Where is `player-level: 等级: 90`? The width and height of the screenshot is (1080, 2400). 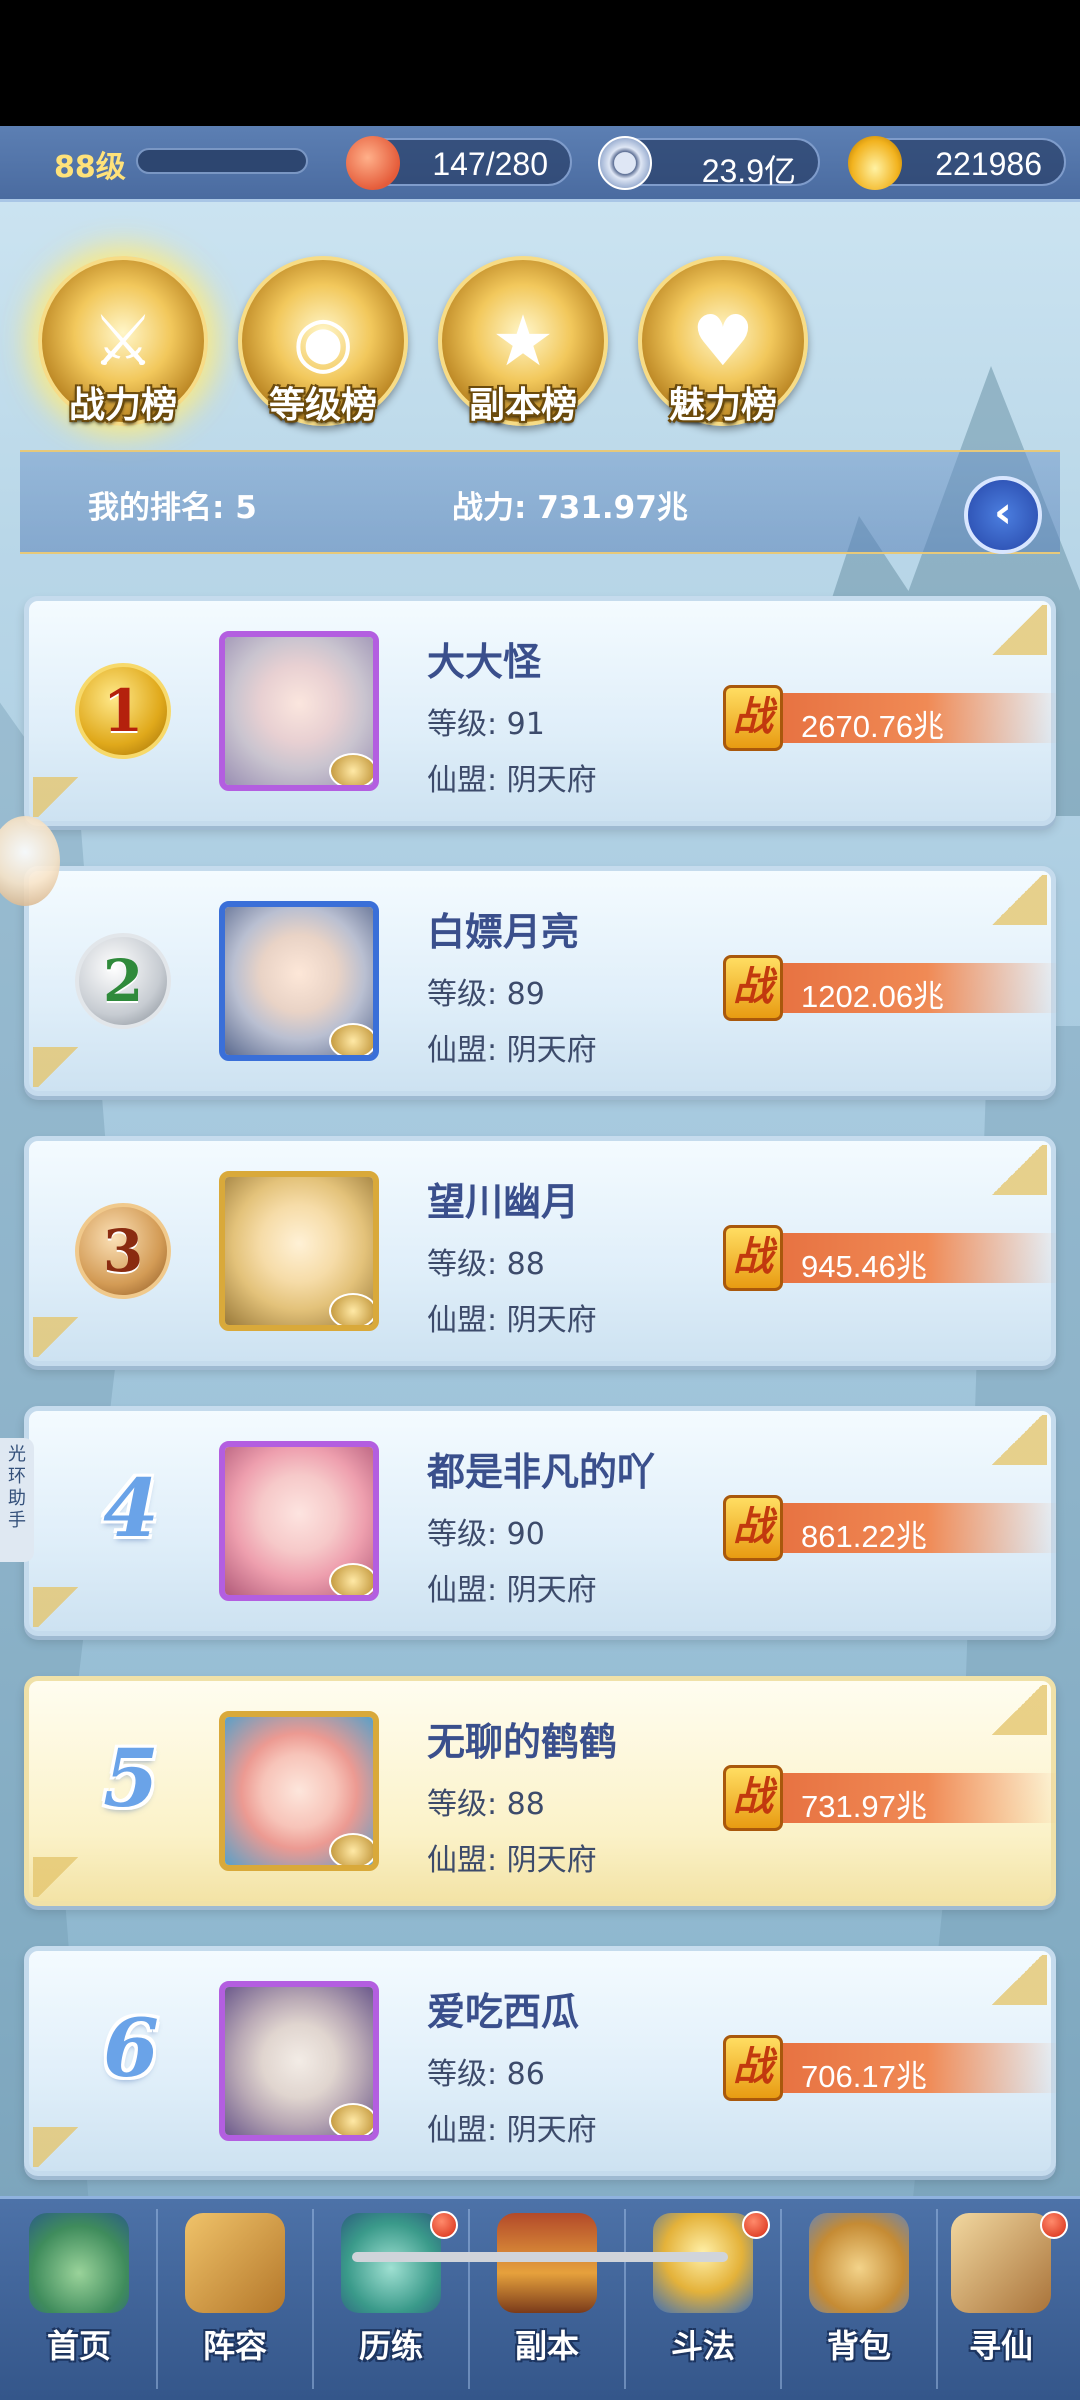 player-level: 等级: 90 is located at coordinates (486, 1534).